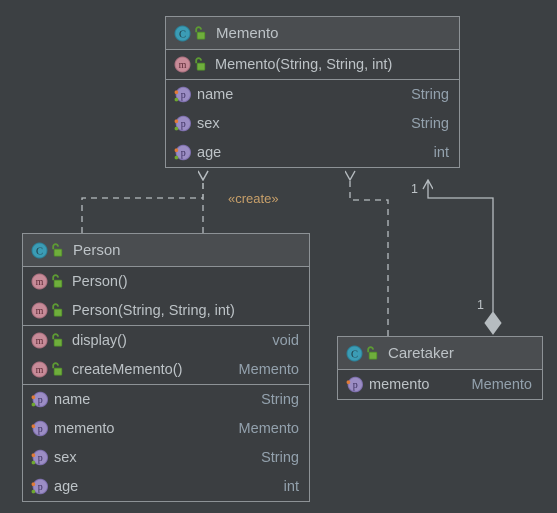 This screenshot has width=557, height=513. I want to click on member-type-label: void, so click(285, 340).